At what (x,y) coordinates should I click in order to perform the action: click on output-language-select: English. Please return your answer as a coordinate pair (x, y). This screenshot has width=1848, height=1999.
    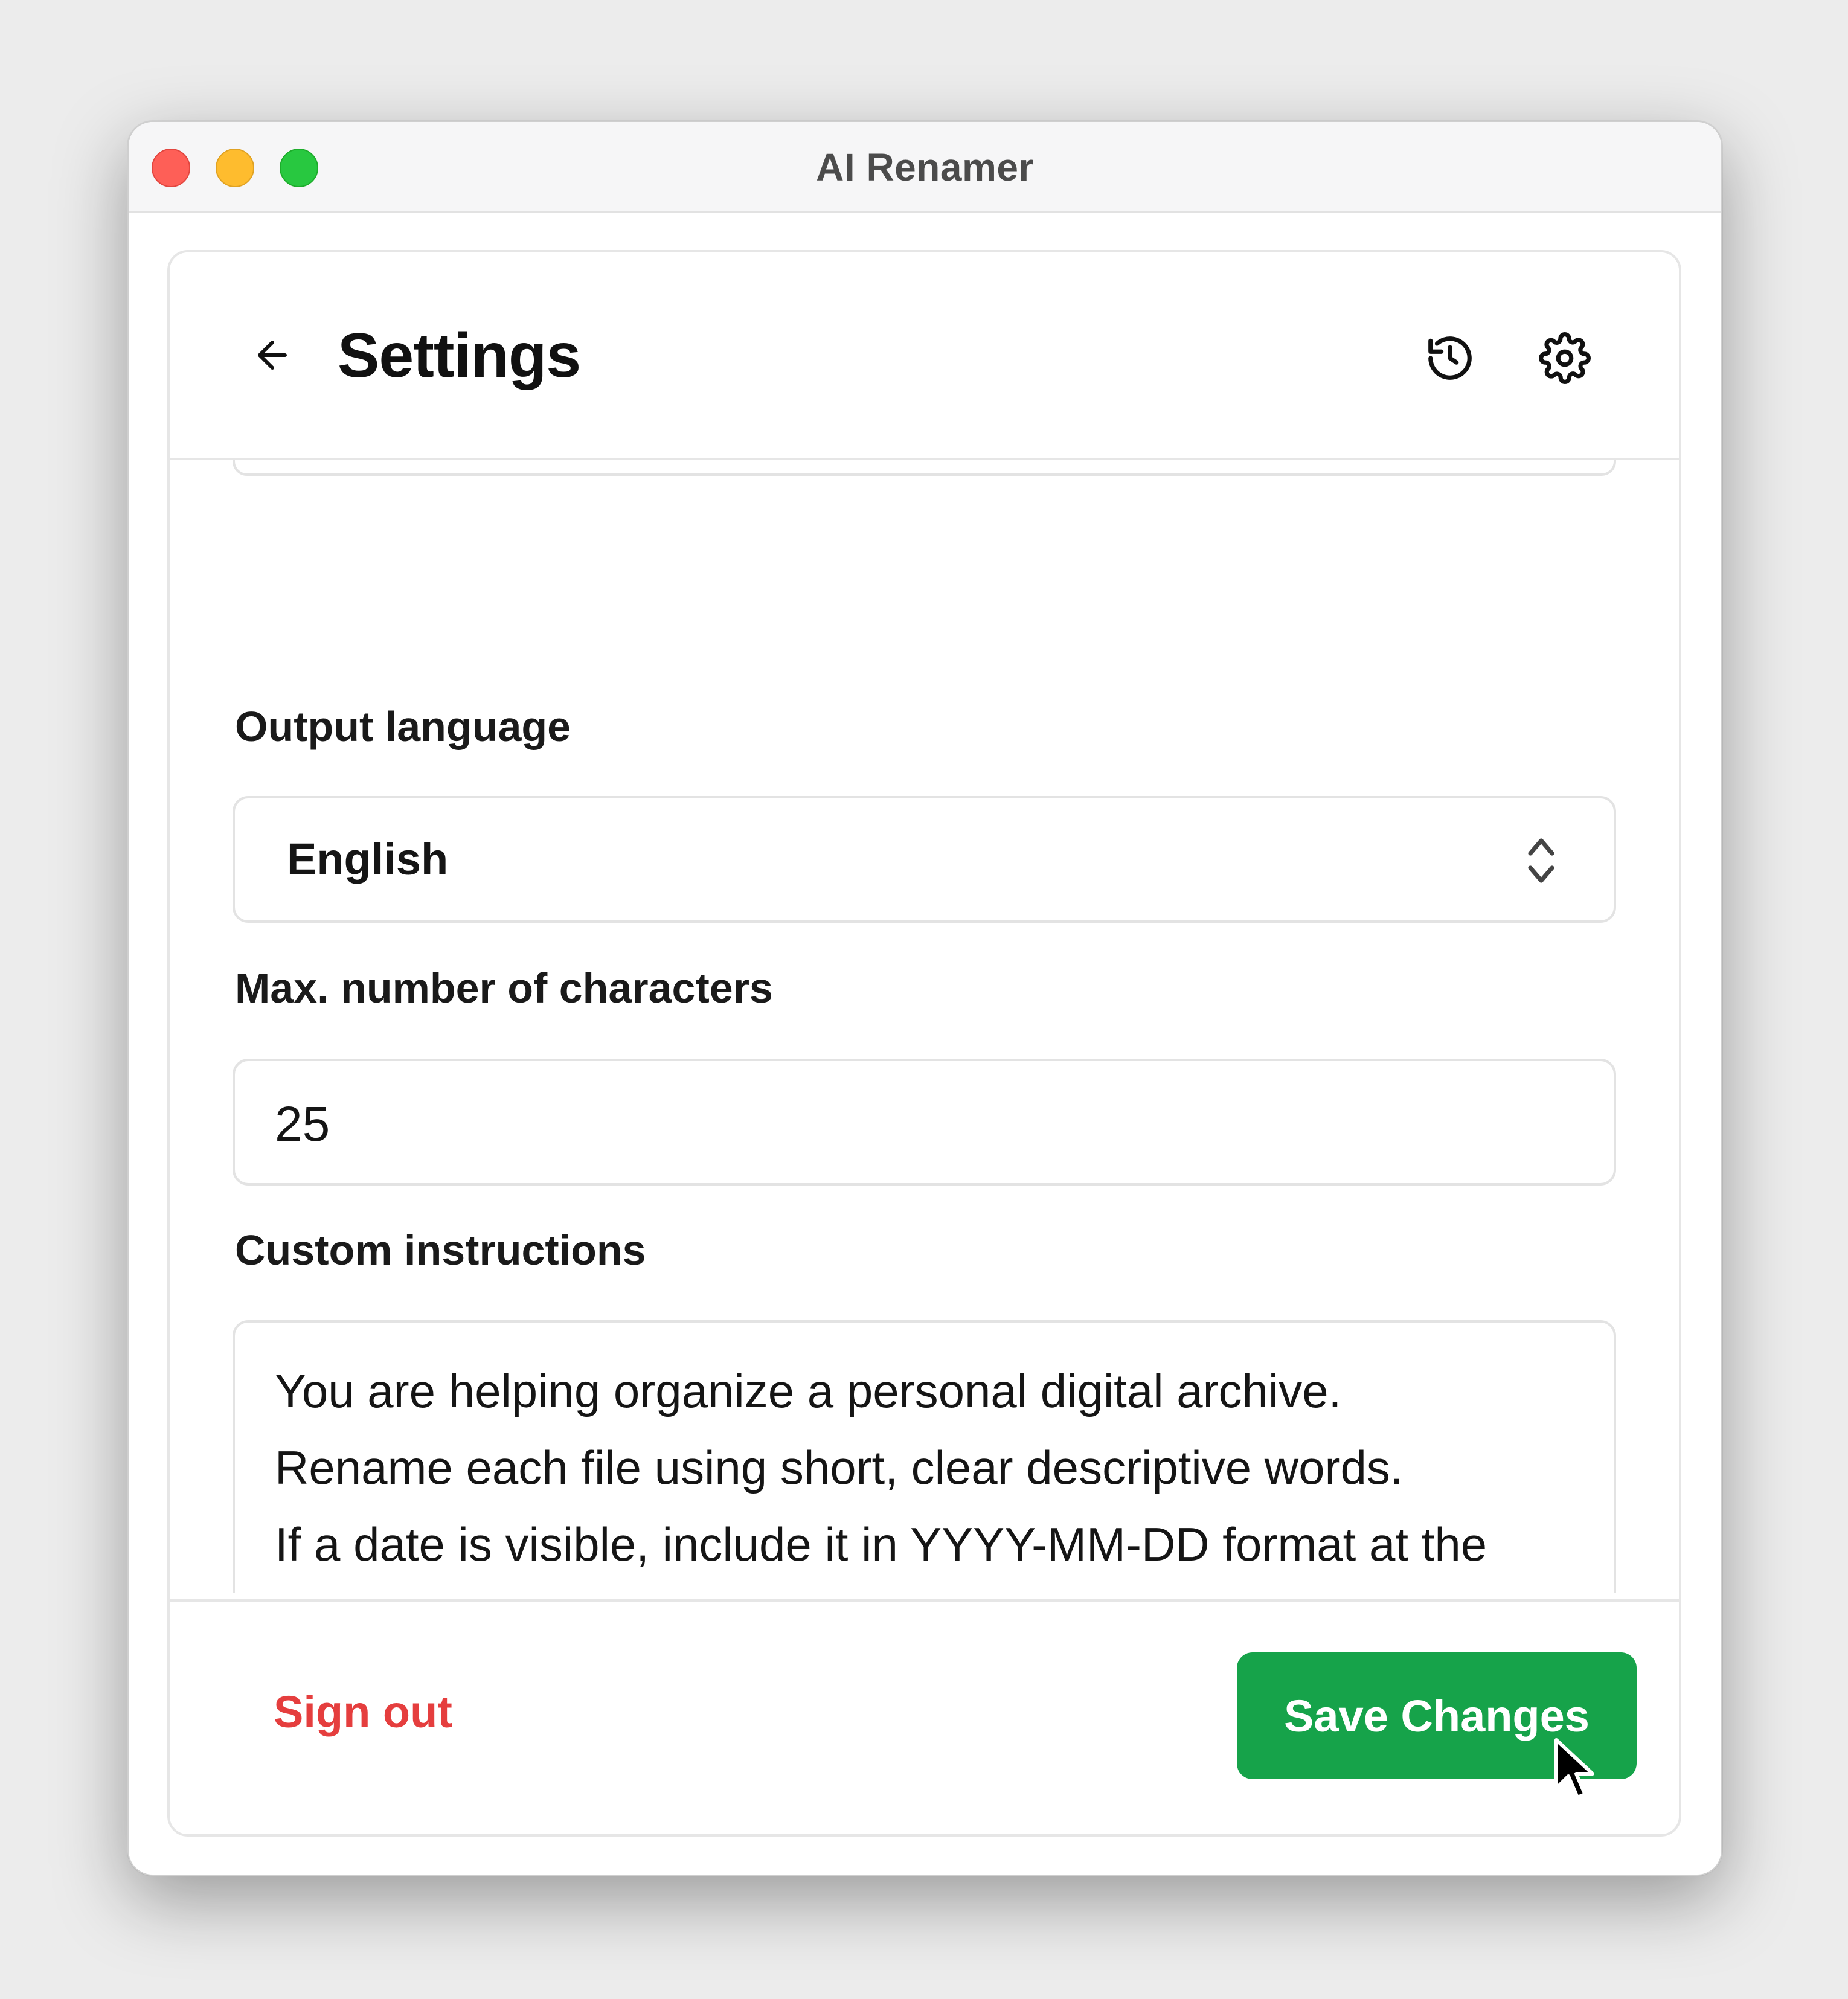
    Looking at the image, I should click on (924, 859).